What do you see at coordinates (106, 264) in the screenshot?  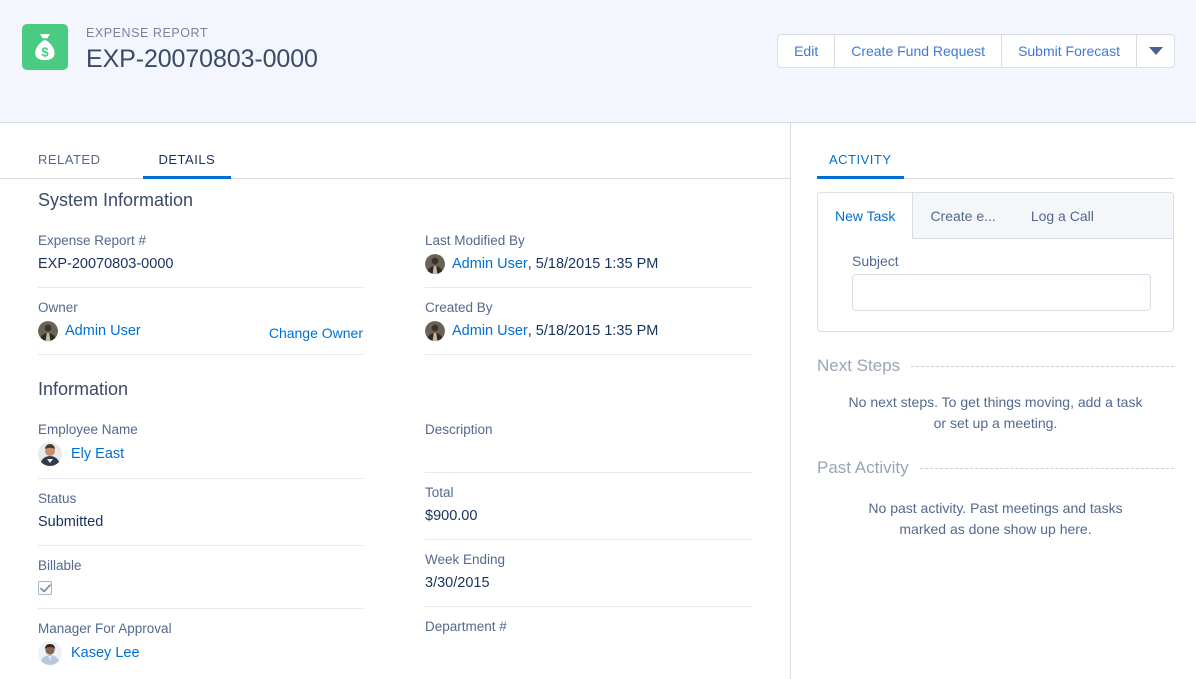 I see `field-value: EXP-20070803-0000` at bounding box center [106, 264].